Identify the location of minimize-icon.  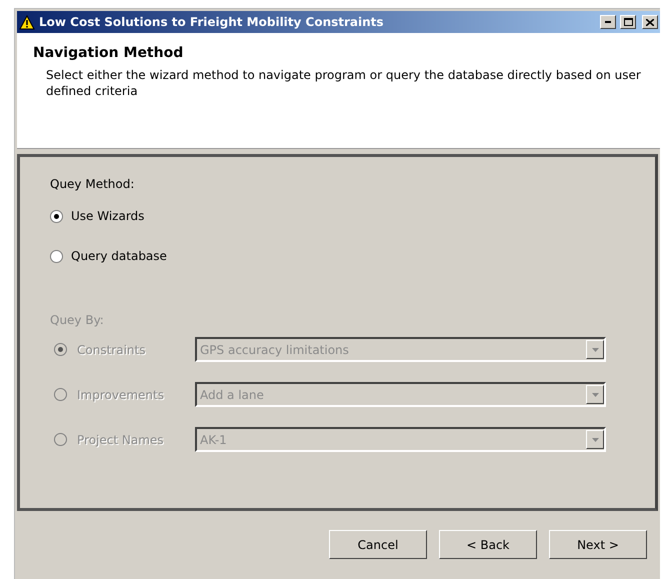
(608, 22).